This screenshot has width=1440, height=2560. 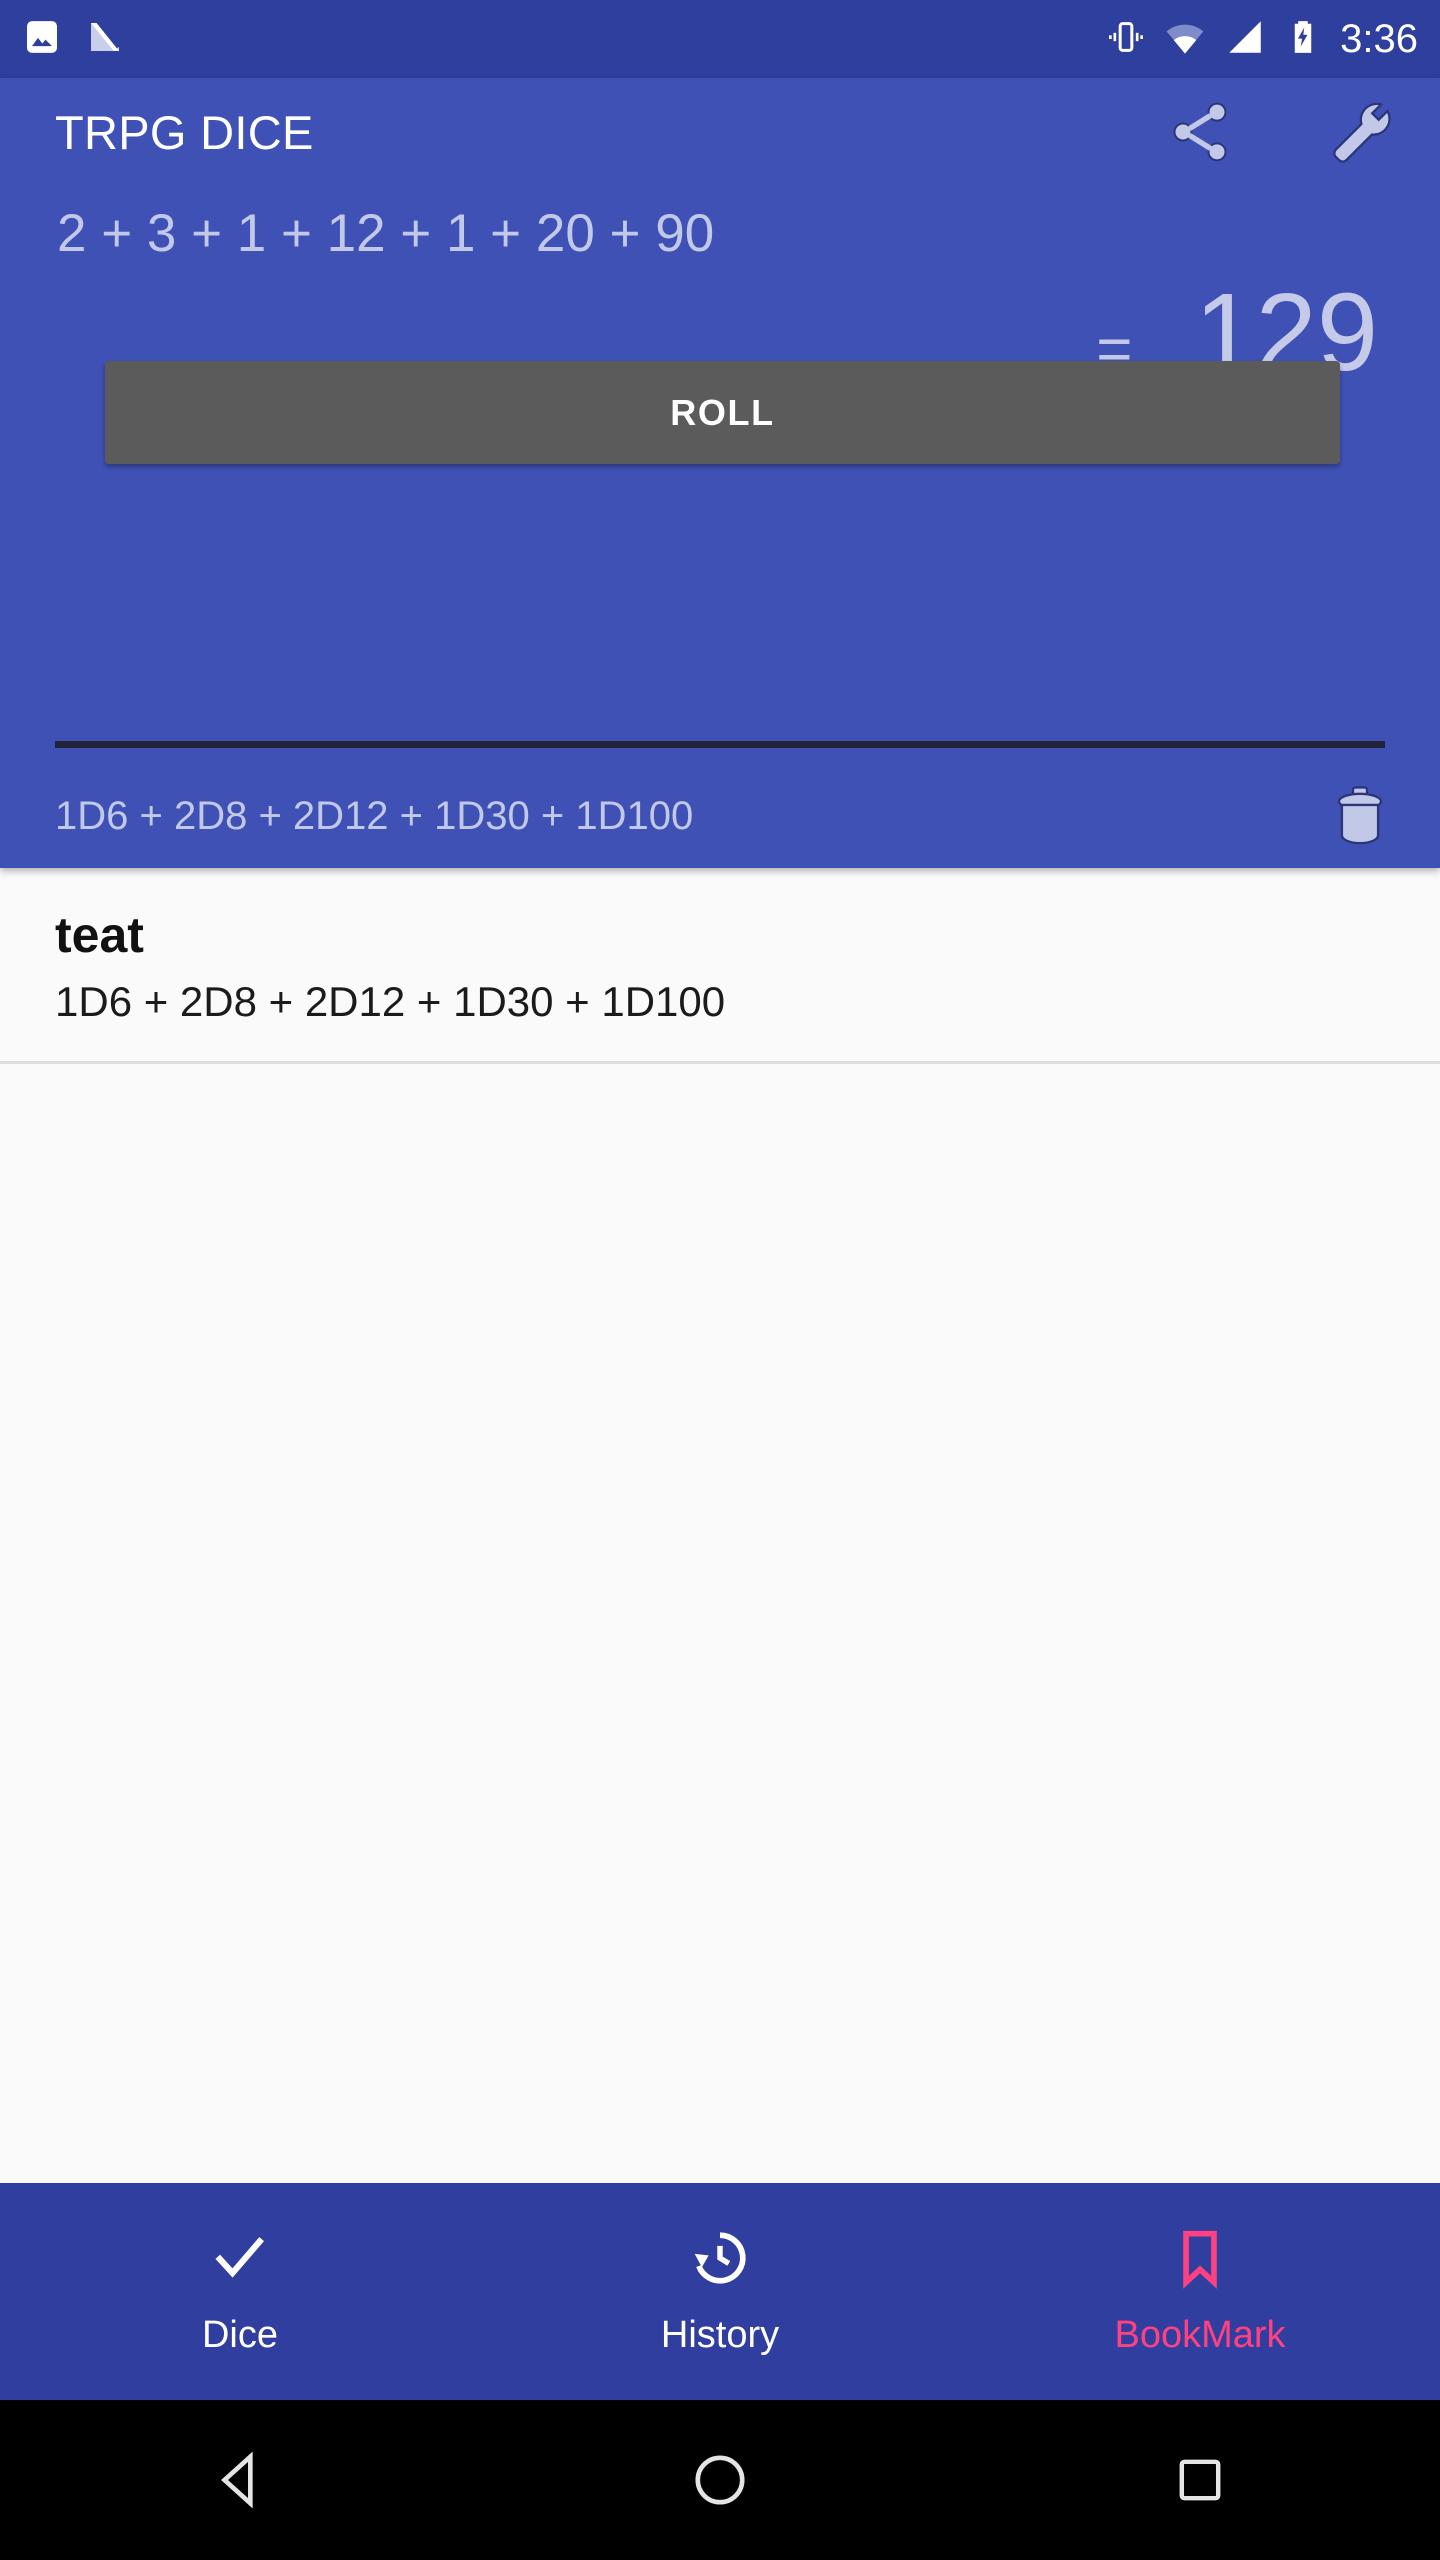 I want to click on wrench-icon, so click(x=1360, y=132).